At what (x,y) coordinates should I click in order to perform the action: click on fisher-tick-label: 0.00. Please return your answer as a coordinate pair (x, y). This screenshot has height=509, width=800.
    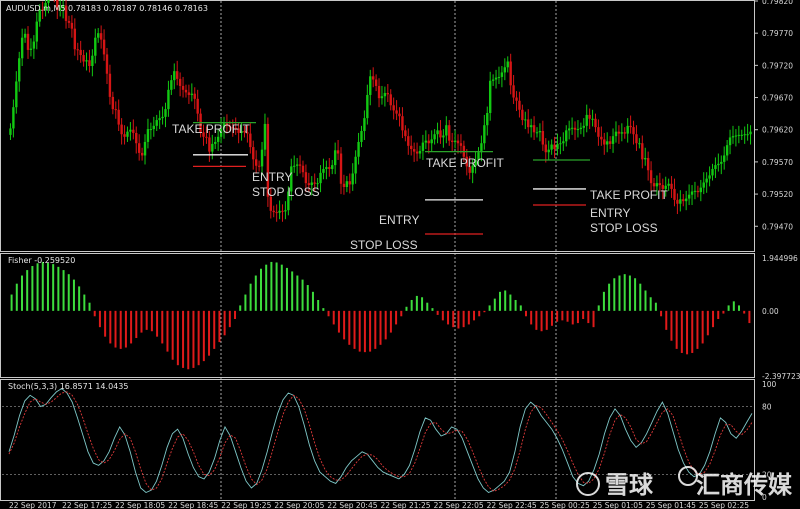
    Looking at the image, I should click on (770, 311).